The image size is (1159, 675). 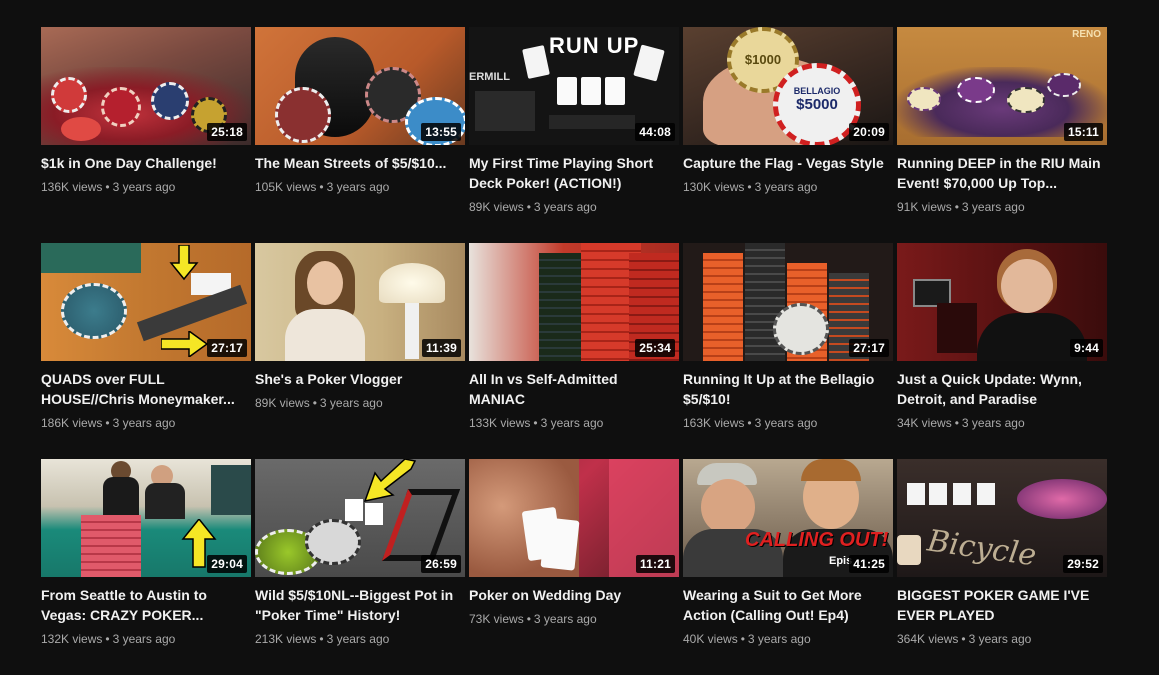 I want to click on video-title: $1k in One Day Challenge!, so click(x=146, y=163).